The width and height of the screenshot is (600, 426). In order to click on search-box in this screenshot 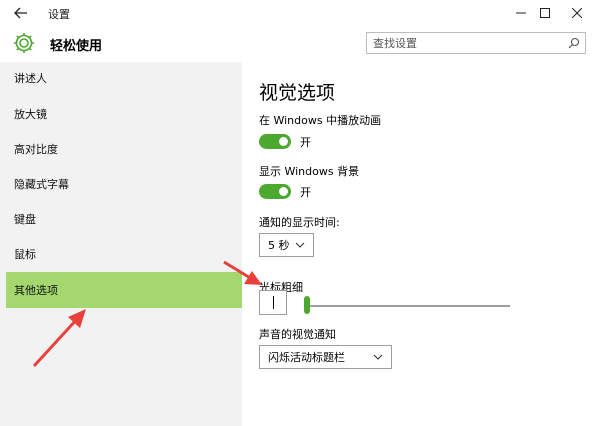, I will do `click(476, 43)`.